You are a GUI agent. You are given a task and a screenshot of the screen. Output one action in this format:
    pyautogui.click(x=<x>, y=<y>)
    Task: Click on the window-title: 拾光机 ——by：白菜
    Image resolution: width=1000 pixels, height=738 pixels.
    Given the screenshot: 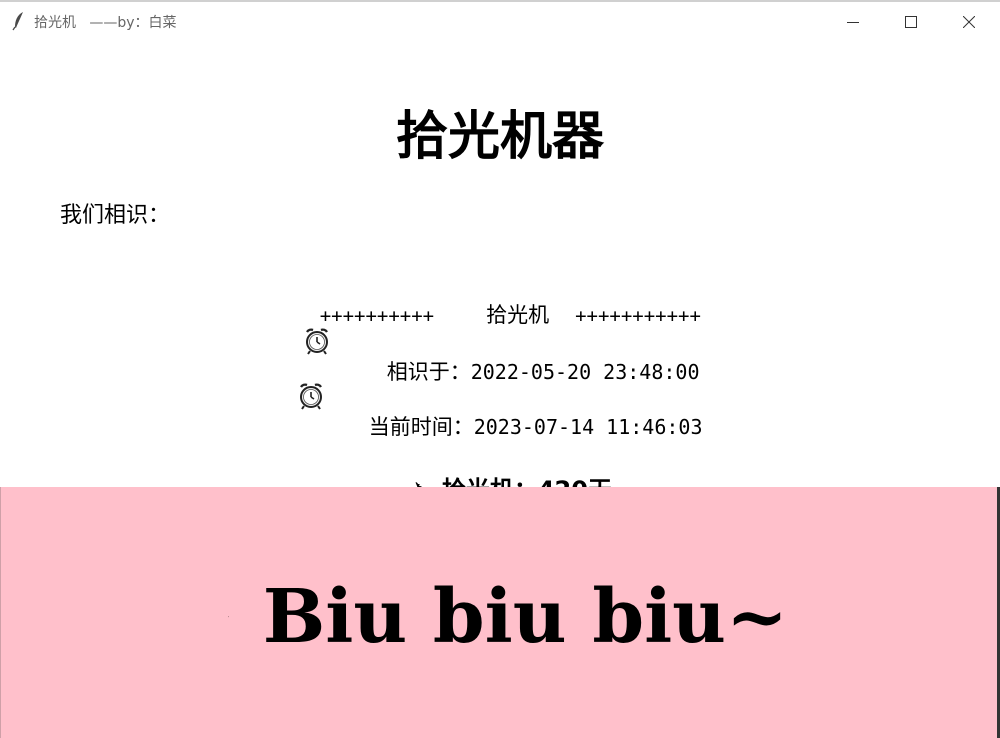 What is the action you would take?
    pyautogui.click(x=105, y=23)
    